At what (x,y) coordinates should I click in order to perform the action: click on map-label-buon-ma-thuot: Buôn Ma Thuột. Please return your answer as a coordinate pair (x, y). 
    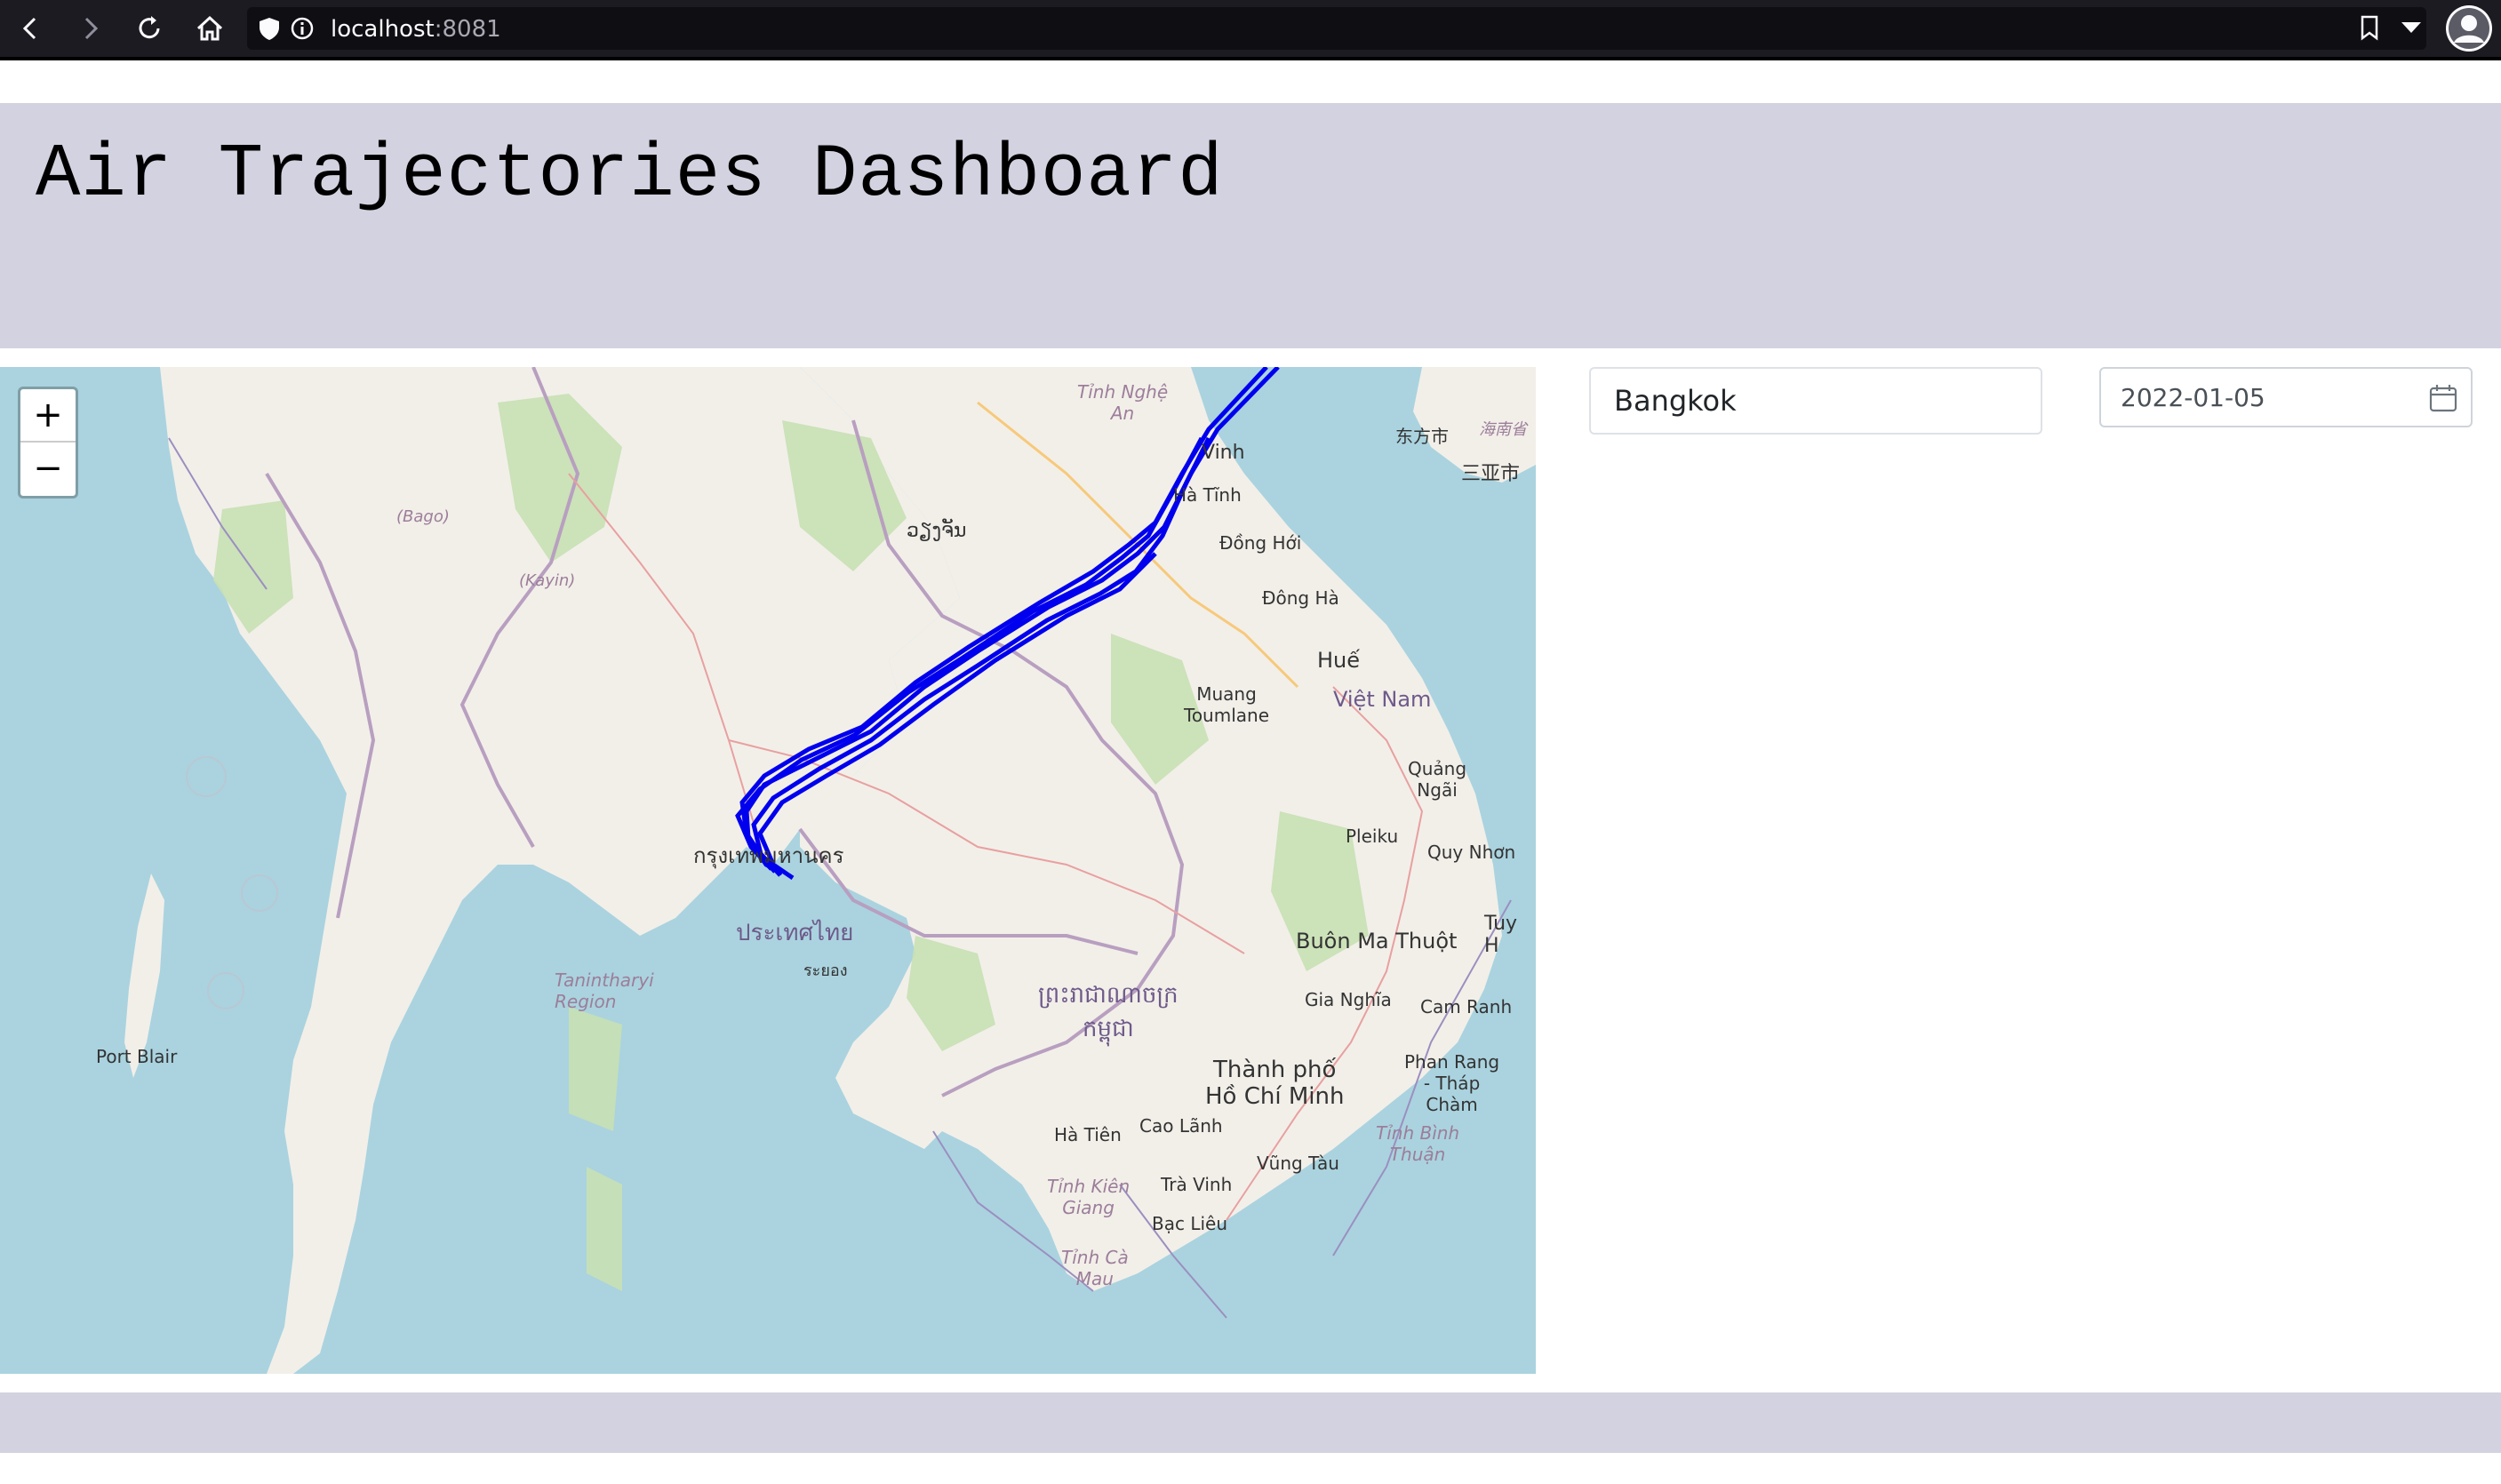
    Looking at the image, I should click on (1377, 941).